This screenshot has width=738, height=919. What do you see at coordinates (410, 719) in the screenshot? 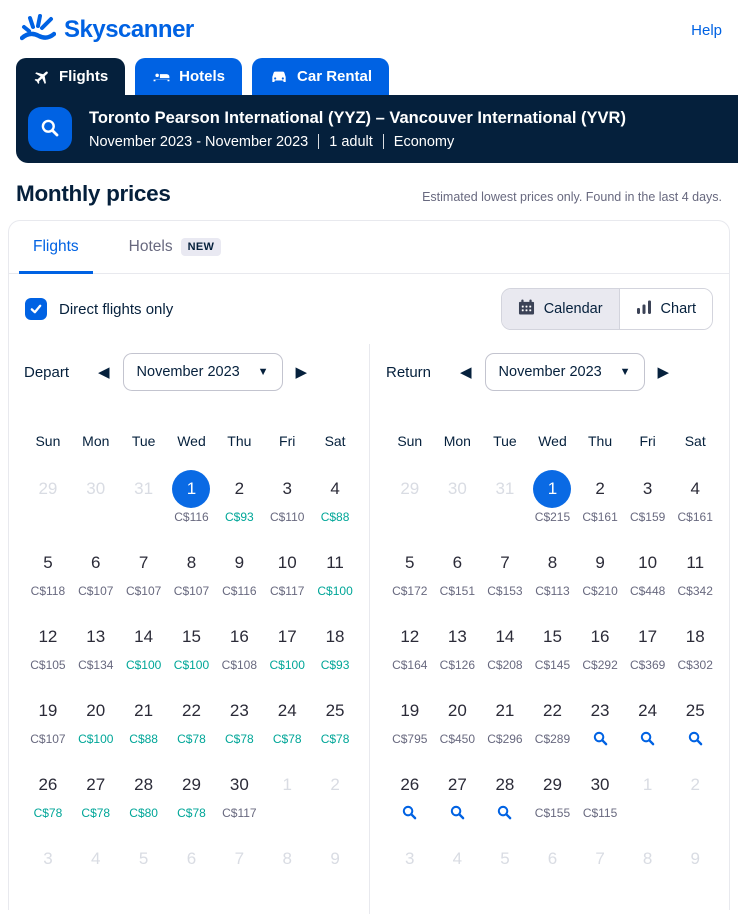
I see `calendar-day-cell: 19 C$795` at bounding box center [410, 719].